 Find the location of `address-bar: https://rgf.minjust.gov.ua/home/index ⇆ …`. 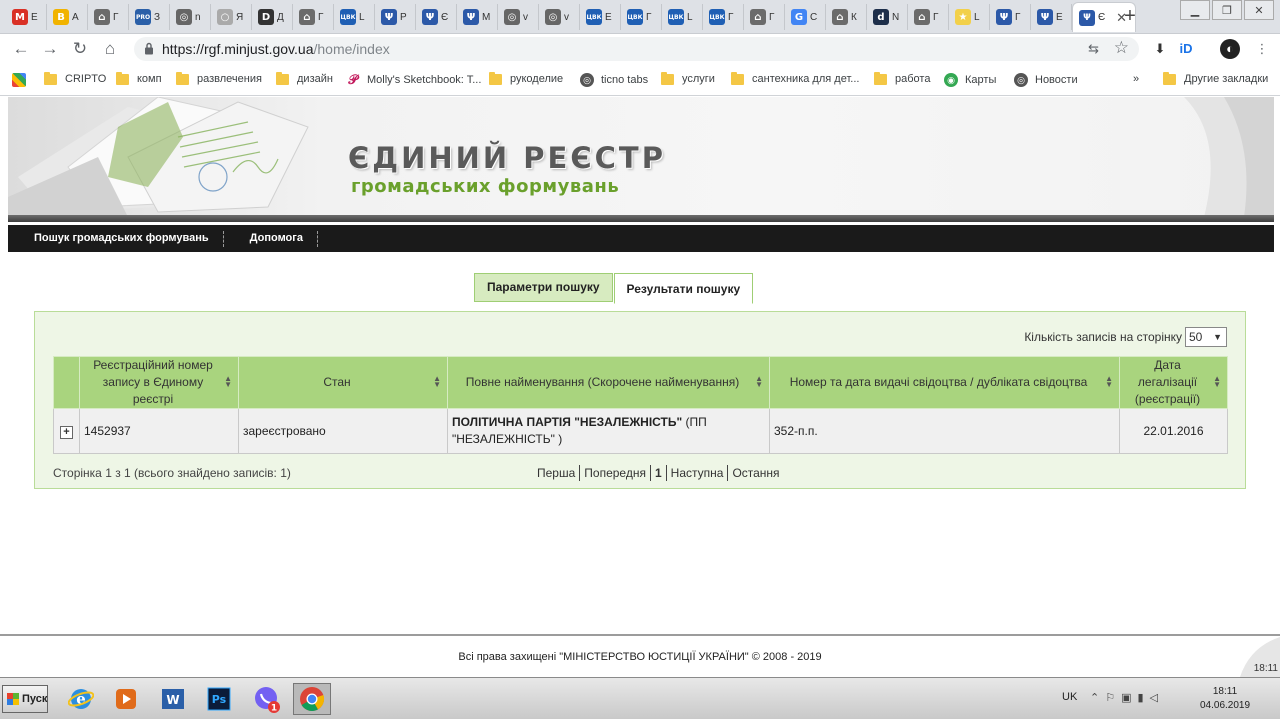

address-bar: https://rgf.minjust.gov.ua/home/index ⇆ … is located at coordinates (636, 49).